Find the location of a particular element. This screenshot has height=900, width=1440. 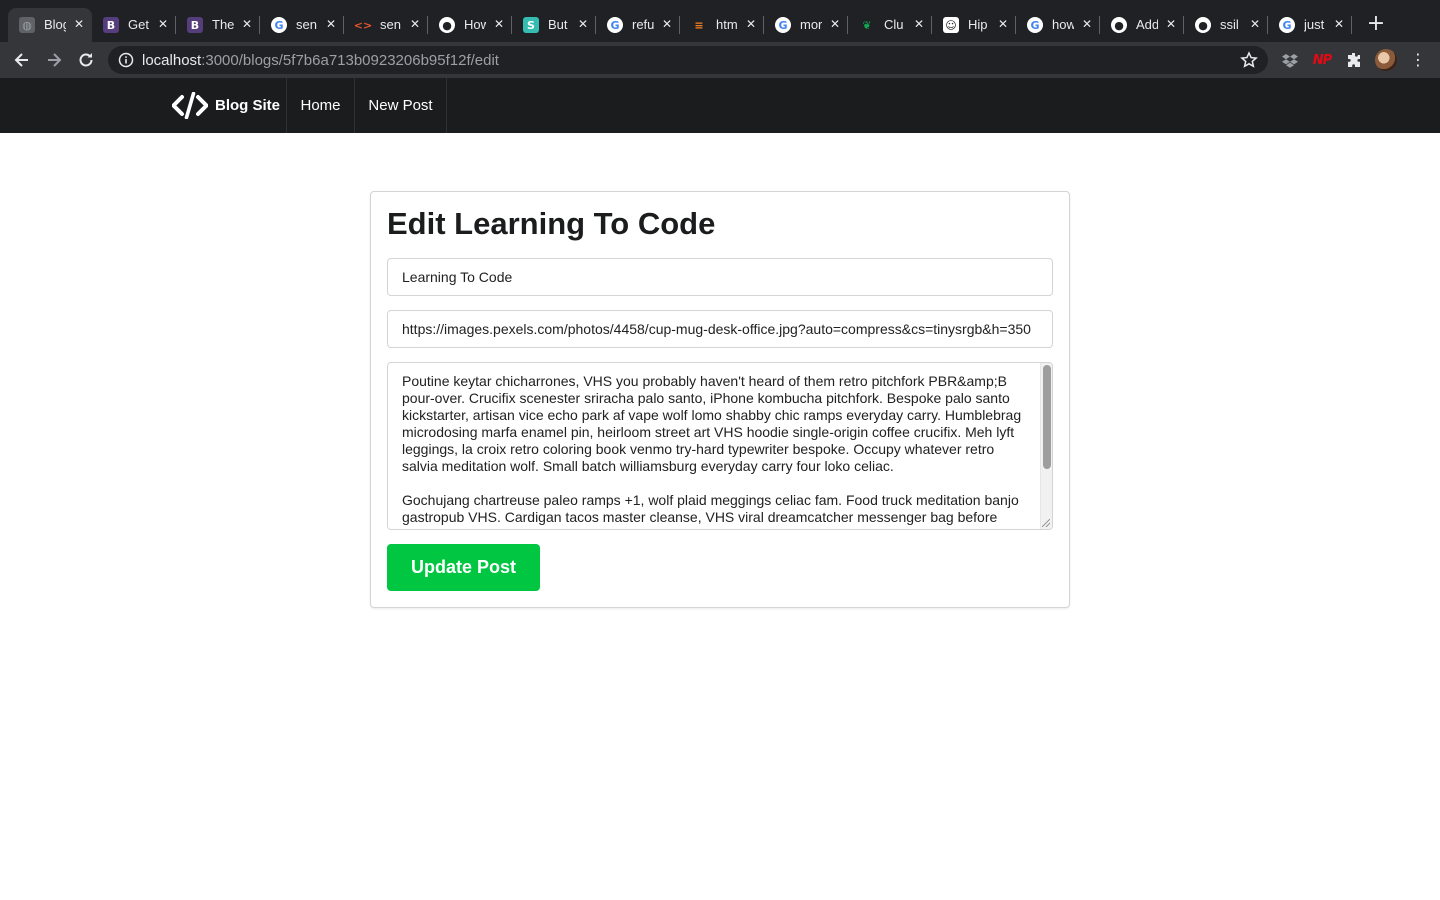

browser-tab: B The ✕ is located at coordinates (218, 25).